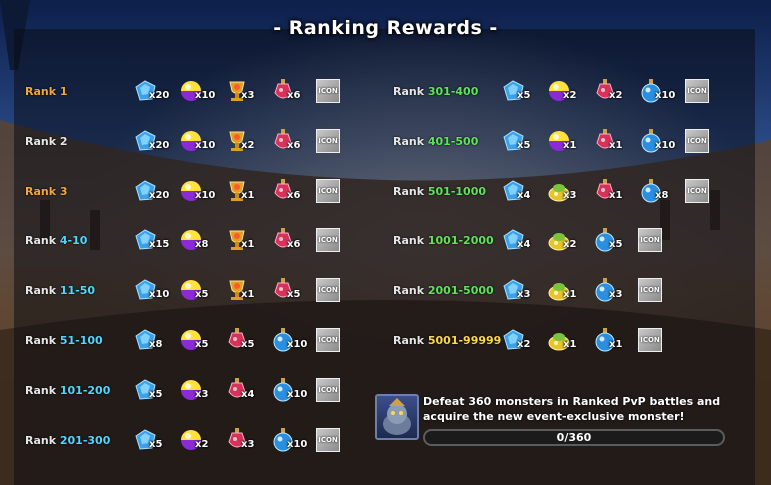  What do you see at coordinates (561, 141) in the screenshot?
I see `purple-orb-icon: x1` at bounding box center [561, 141].